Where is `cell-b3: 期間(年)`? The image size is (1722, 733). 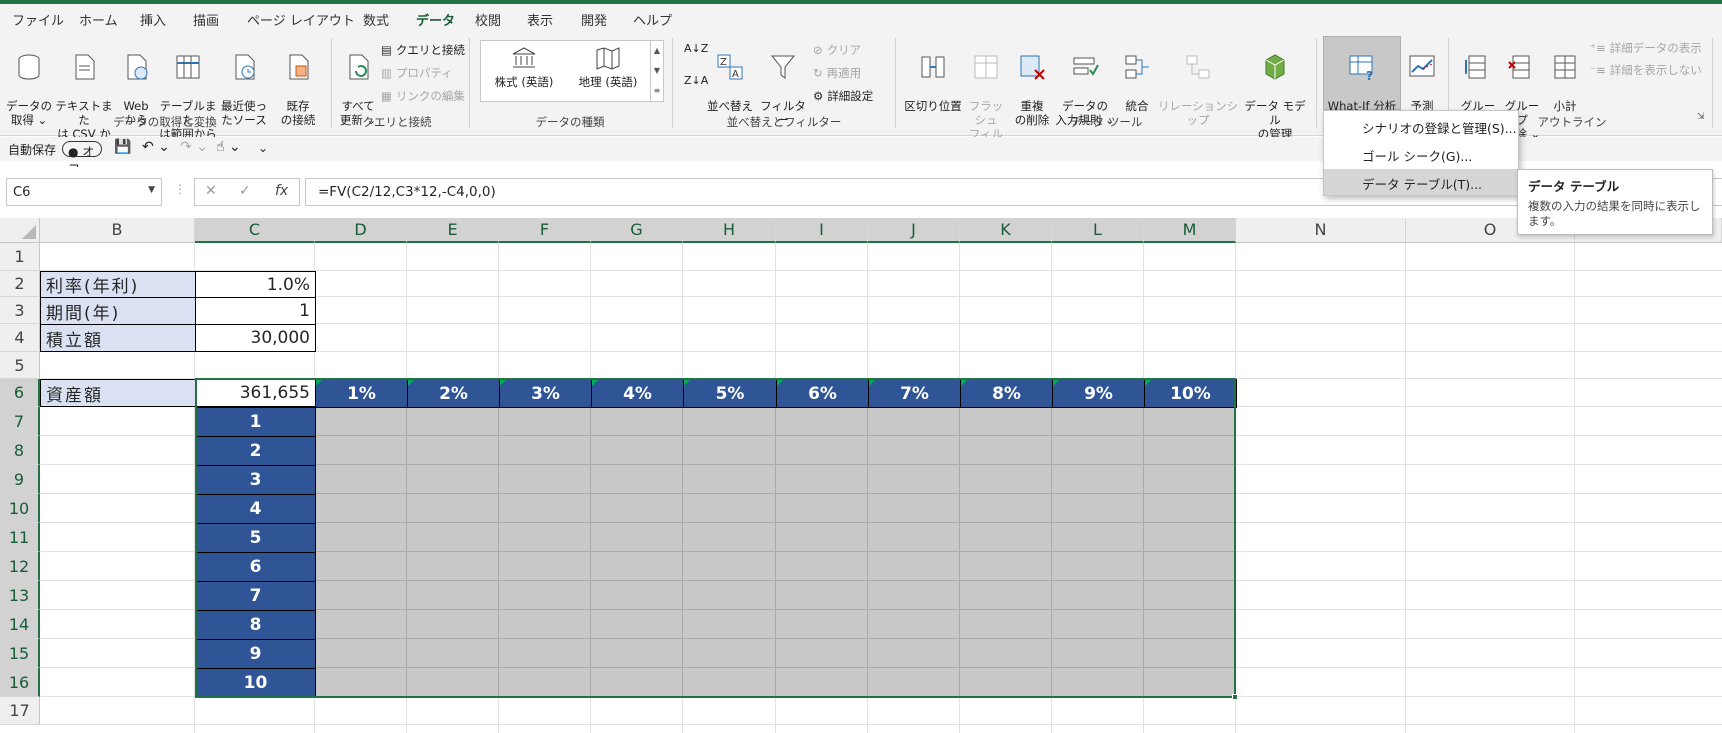
cell-b3: 期間(年) is located at coordinates (118, 311).